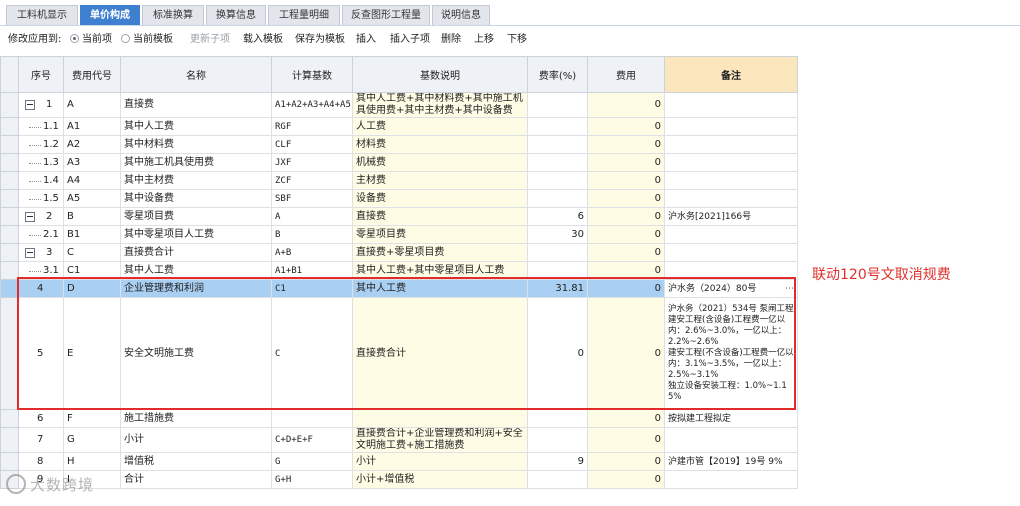 The height and width of the screenshot is (506, 1020). What do you see at coordinates (517, 40) in the screenshot?
I see `move-down-button: 下移` at bounding box center [517, 40].